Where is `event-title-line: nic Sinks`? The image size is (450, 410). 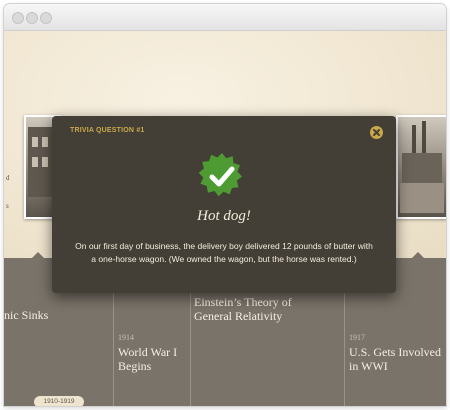
event-title-line: nic Sinks is located at coordinates (26, 315).